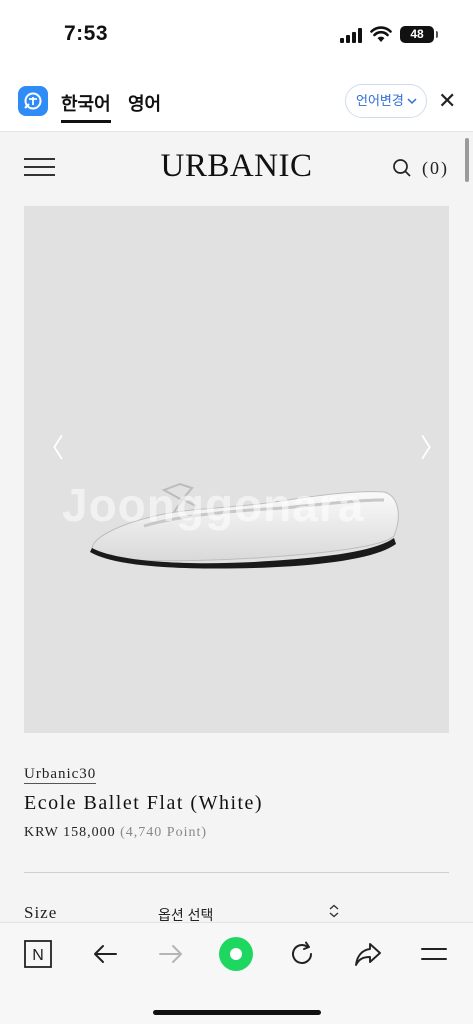 This screenshot has width=473, height=1024. I want to click on product-brand-link: Urbanic30, so click(60, 775).